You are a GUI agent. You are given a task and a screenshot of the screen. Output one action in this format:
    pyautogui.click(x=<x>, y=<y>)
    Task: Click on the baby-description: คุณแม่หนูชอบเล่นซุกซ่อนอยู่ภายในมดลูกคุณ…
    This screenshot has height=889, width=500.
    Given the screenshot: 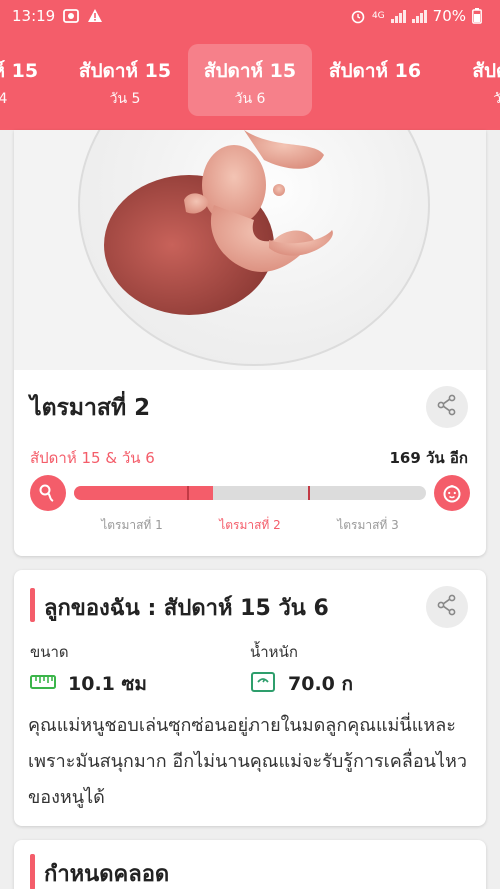 What is the action you would take?
    pyautogui.click(x=247, y=761)
    